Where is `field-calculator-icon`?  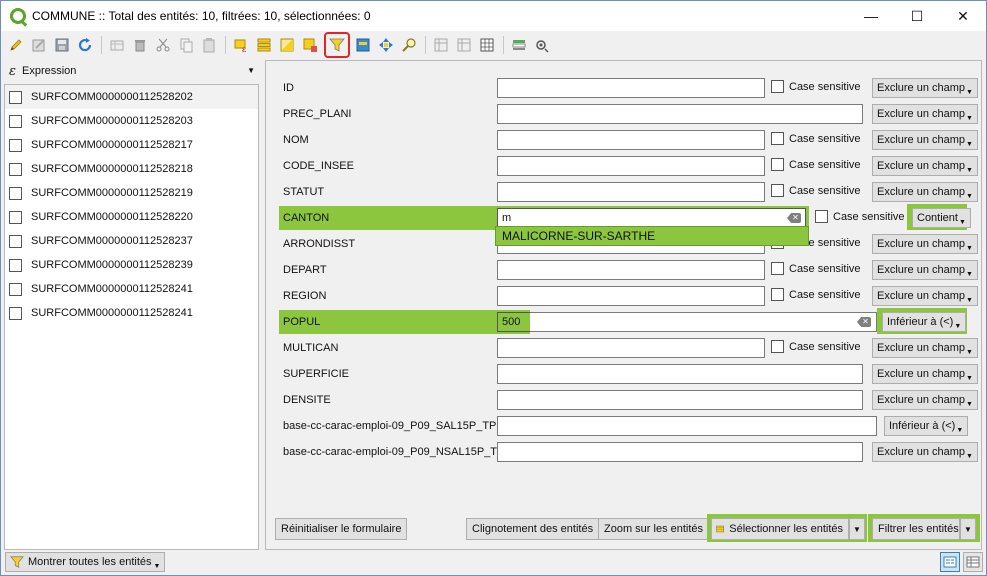
field-calculator-icon is located at coordinates (487, 45).